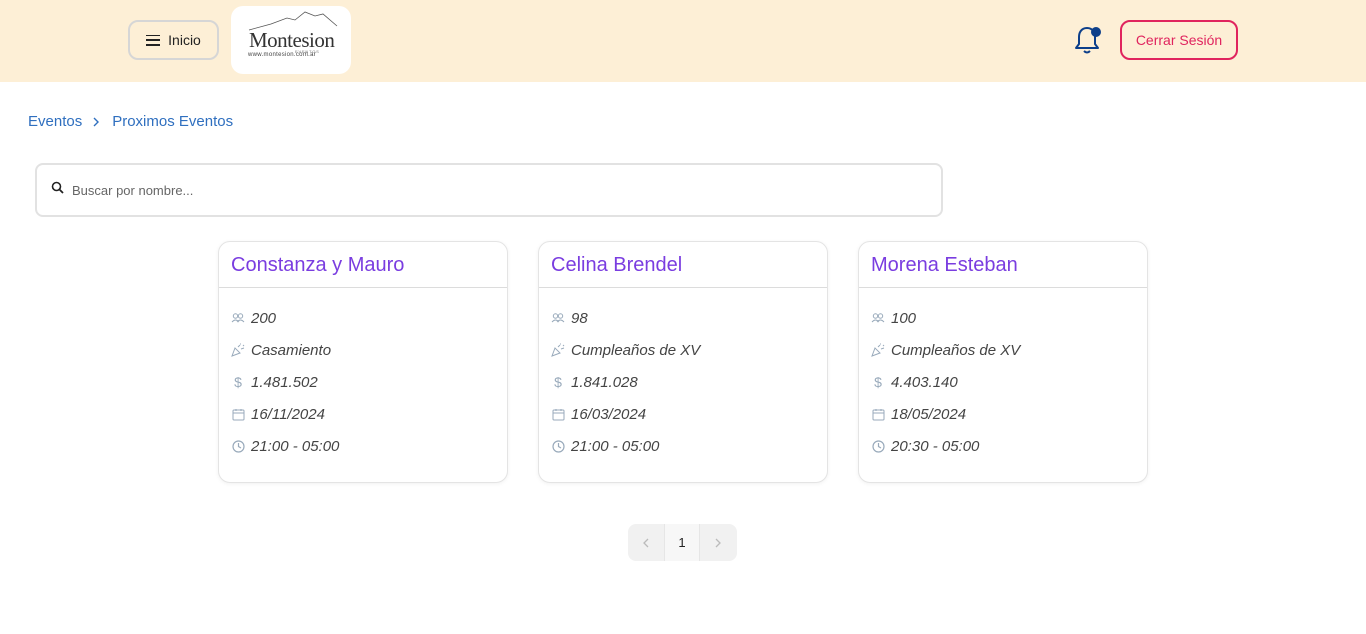 This screenshot has height=634, width=1366. What do you see at coordinates (1009, 382) in the screenshot?
I see `price-row: $ 4.403.140` at bounding box center [1009, 382].